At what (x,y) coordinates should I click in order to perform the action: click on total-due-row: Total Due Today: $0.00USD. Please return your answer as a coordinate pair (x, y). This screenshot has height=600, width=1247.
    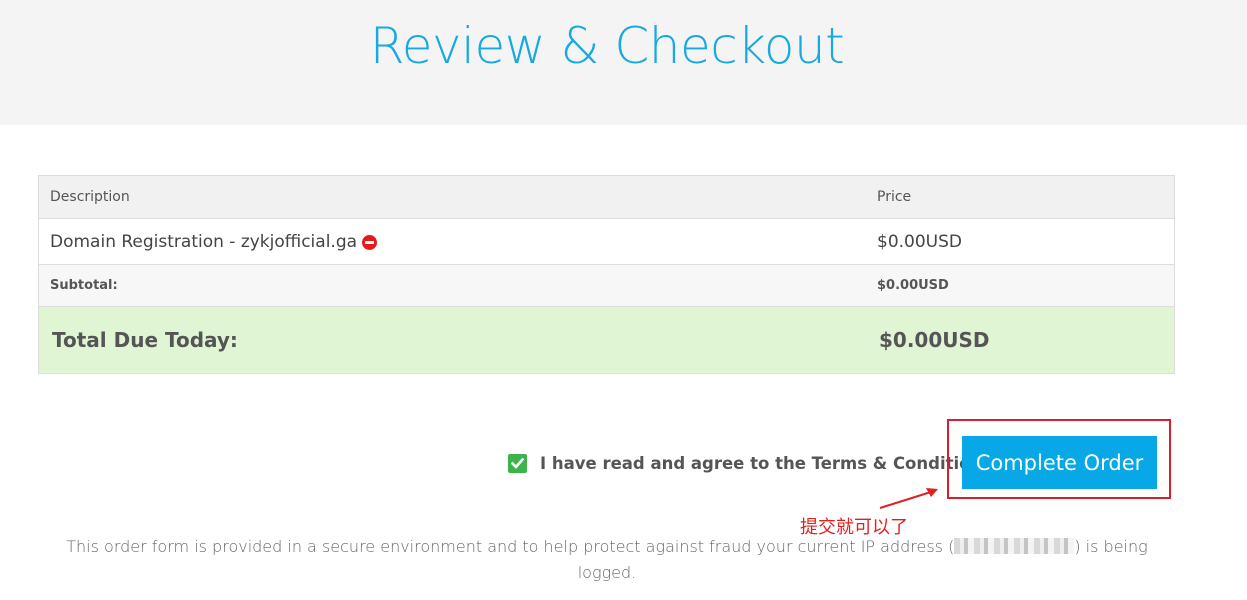
    Looking at the image, I should click on (606, 339).